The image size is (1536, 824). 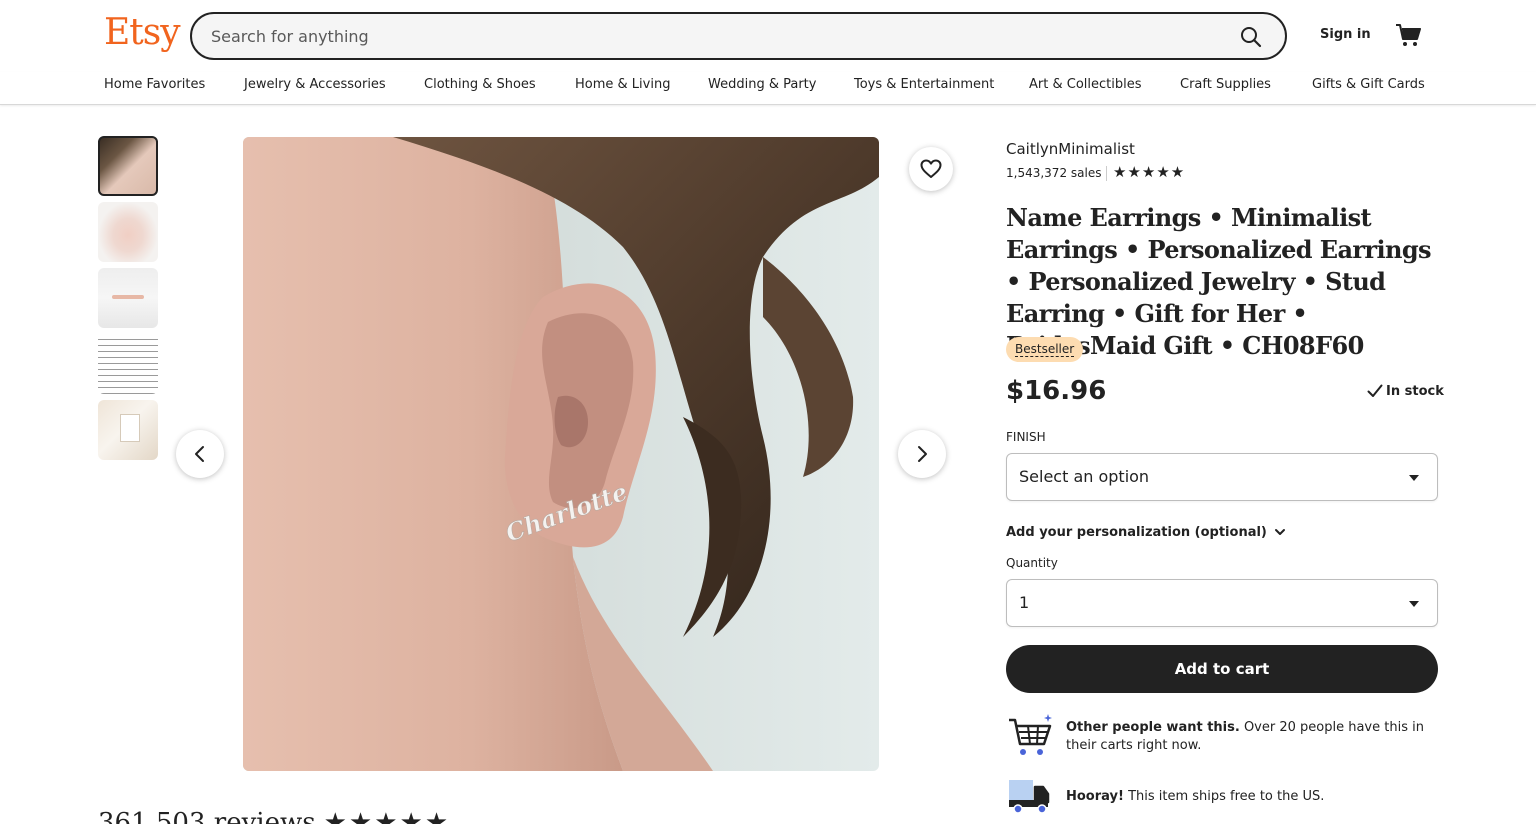 I want to click on add-to-cart-button: Add to cart, so click(x=1222, y=669).